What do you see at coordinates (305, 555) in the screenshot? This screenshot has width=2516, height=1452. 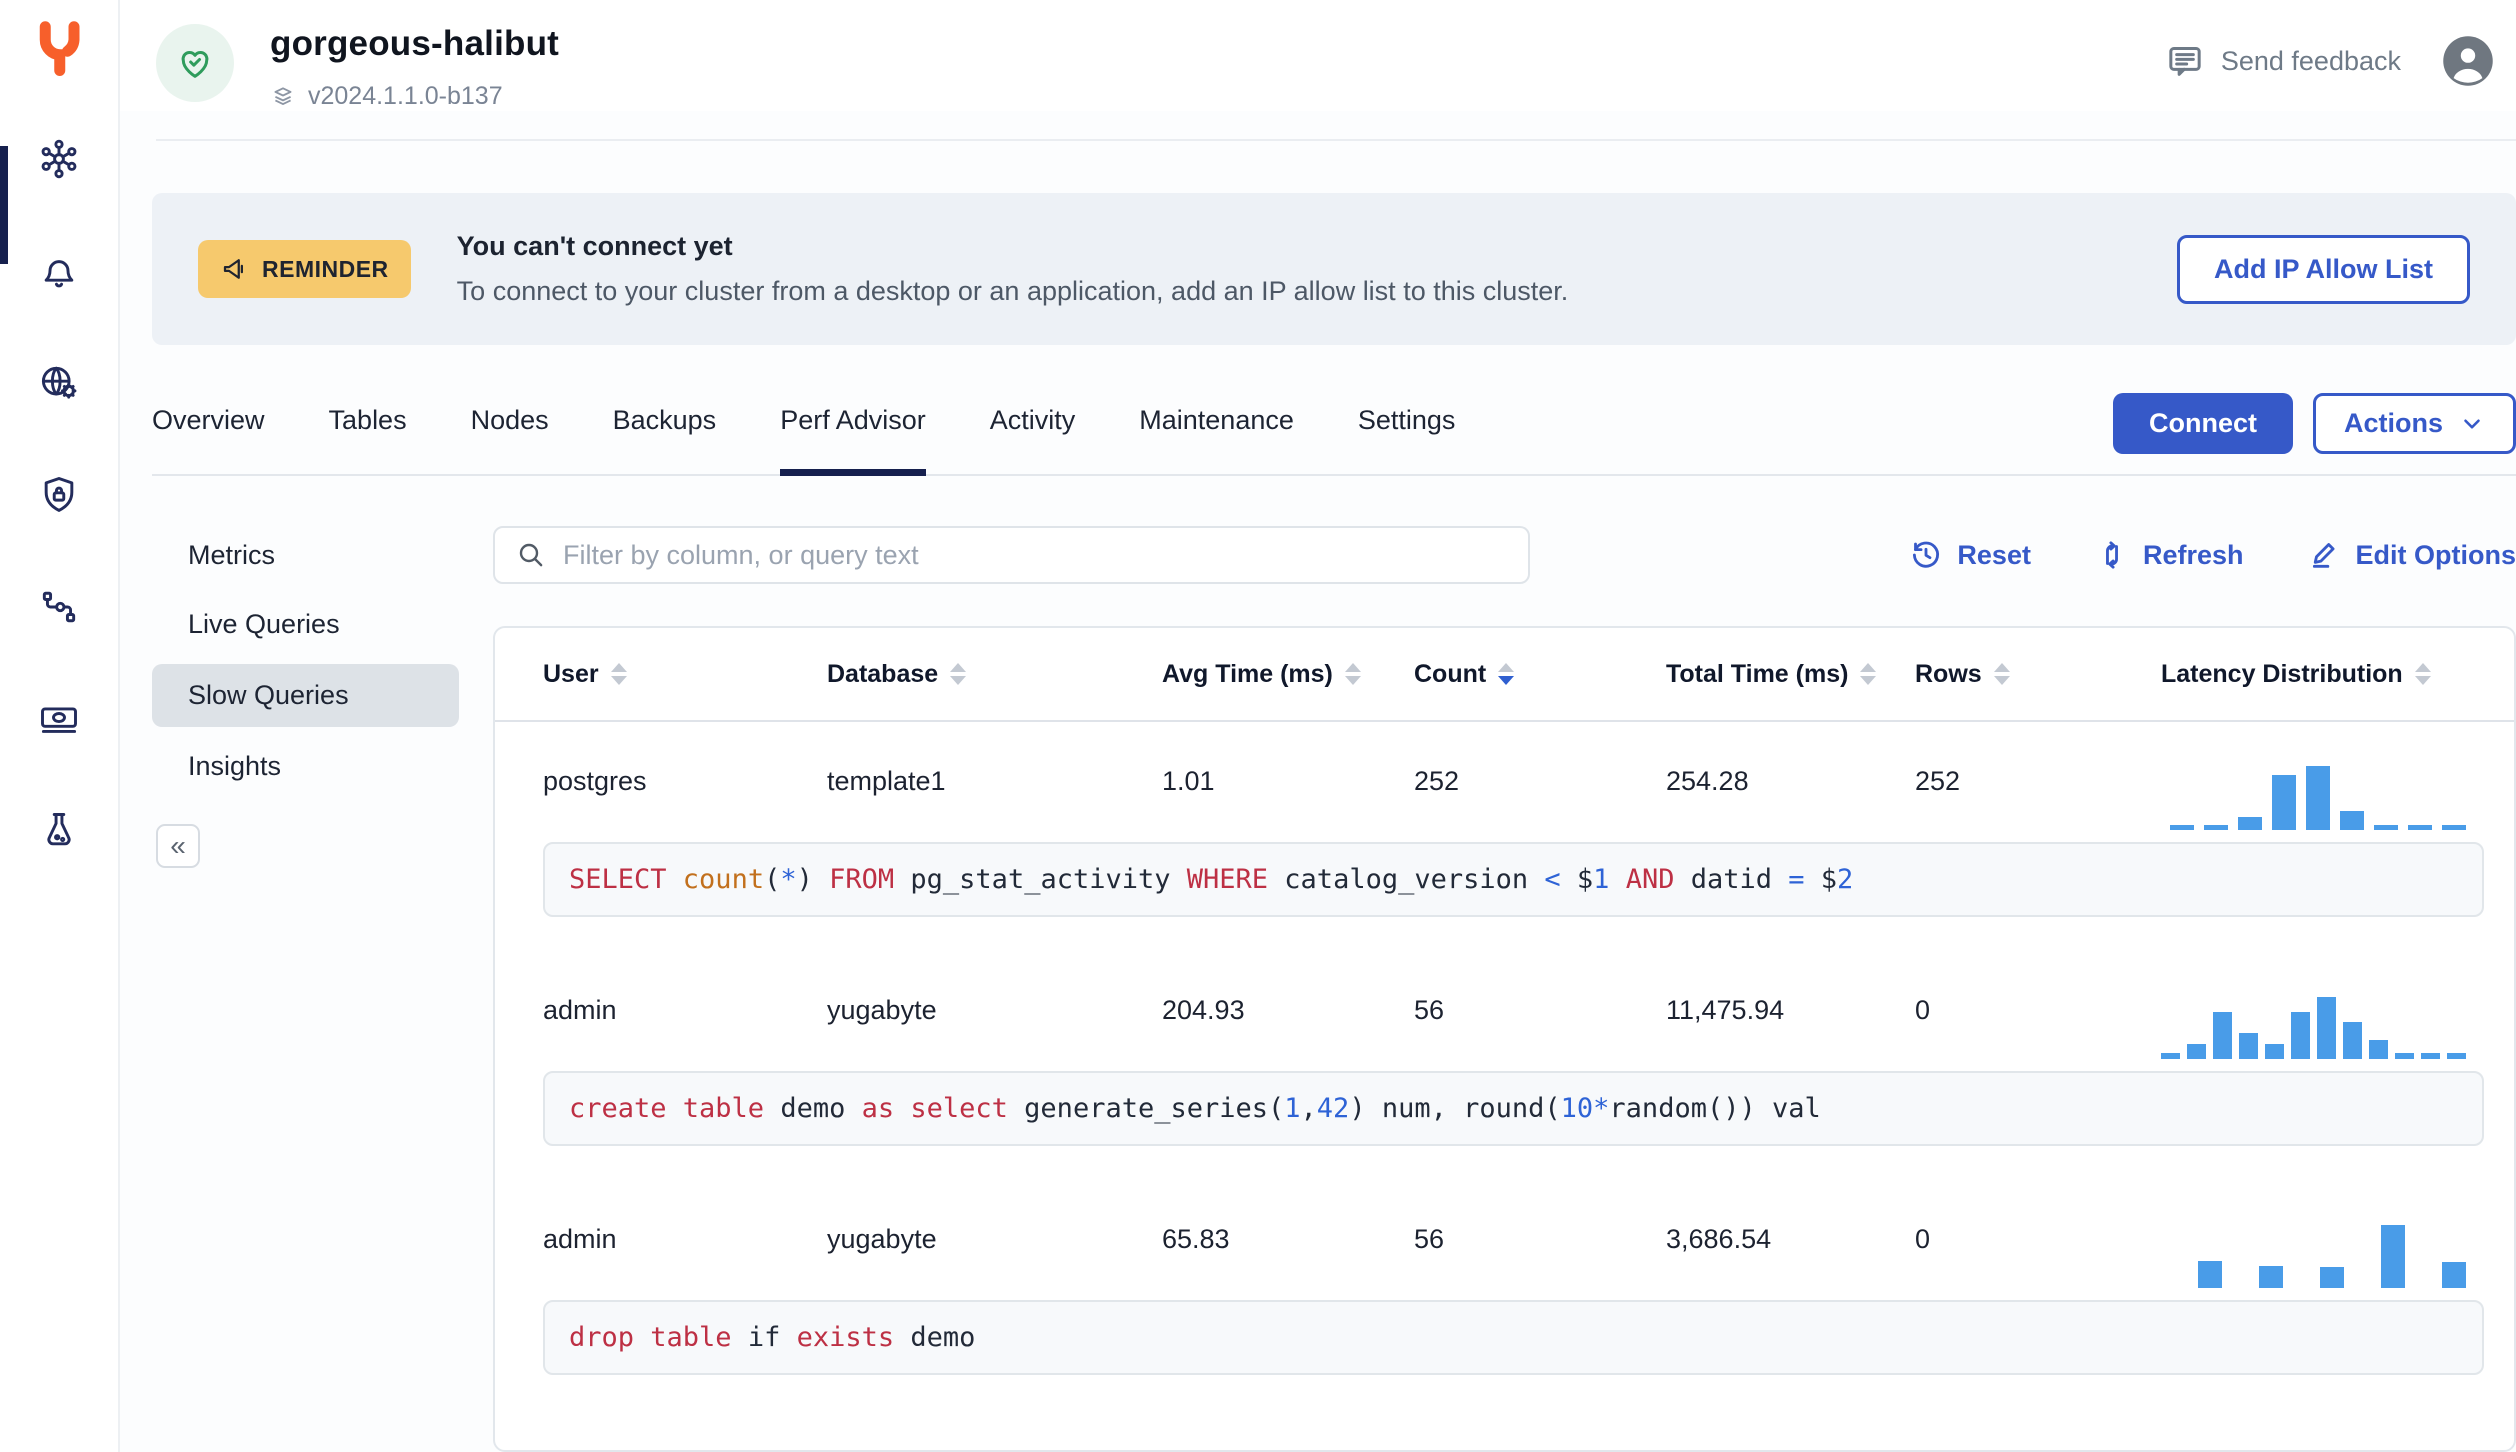 I see `subnav-item-metrics: Metrics` at bounding box center [305, 555].